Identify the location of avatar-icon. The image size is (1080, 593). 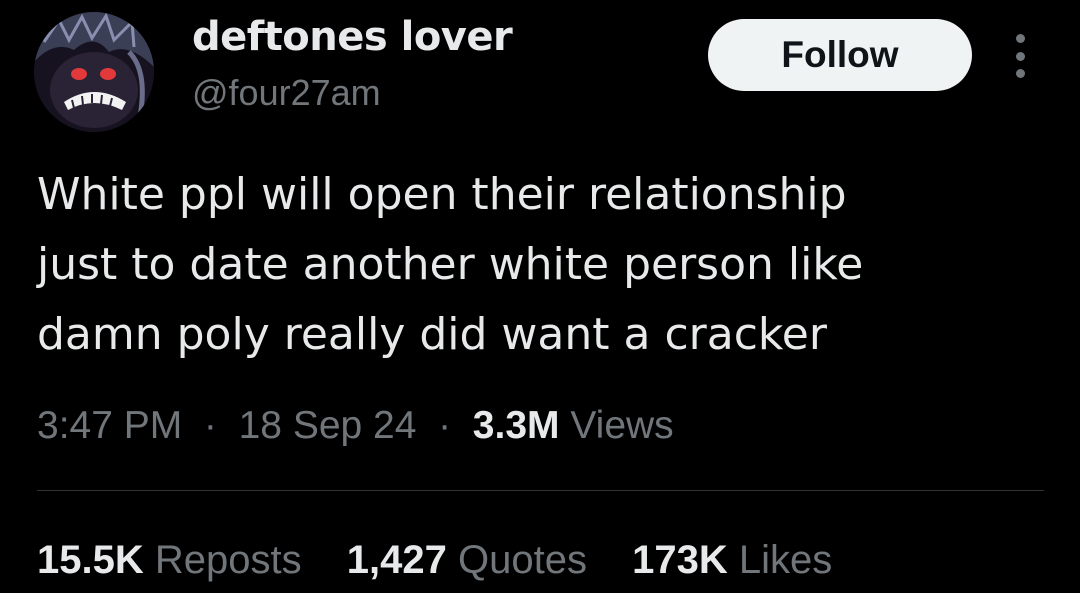
(94, 72).